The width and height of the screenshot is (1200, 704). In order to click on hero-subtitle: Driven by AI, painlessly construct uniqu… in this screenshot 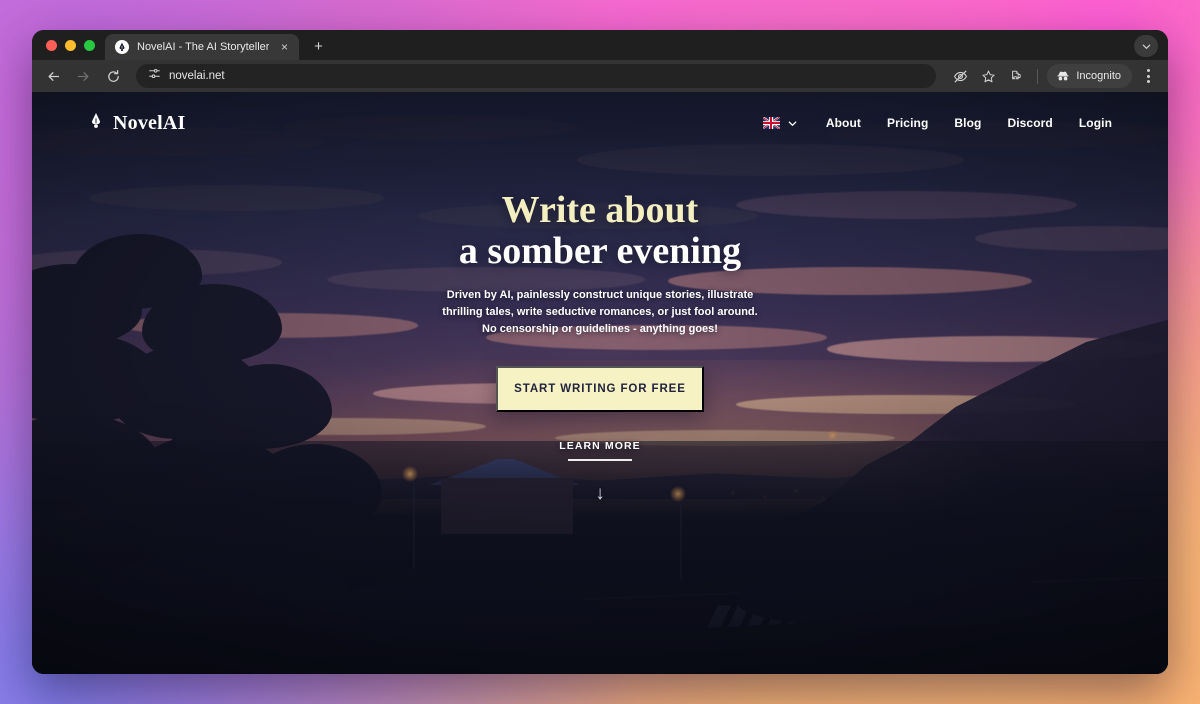, I will do `click(600, 312)`.